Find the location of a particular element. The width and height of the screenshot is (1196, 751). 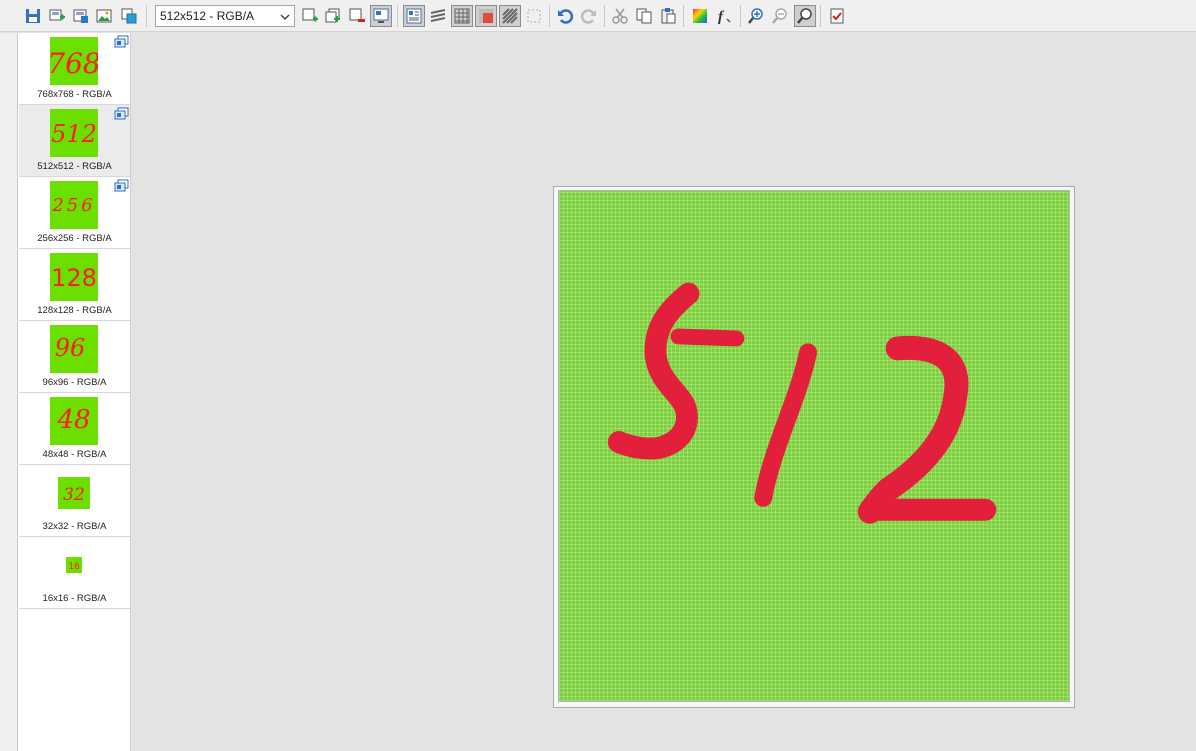

paste-icon is located at coordinates (668, 16).